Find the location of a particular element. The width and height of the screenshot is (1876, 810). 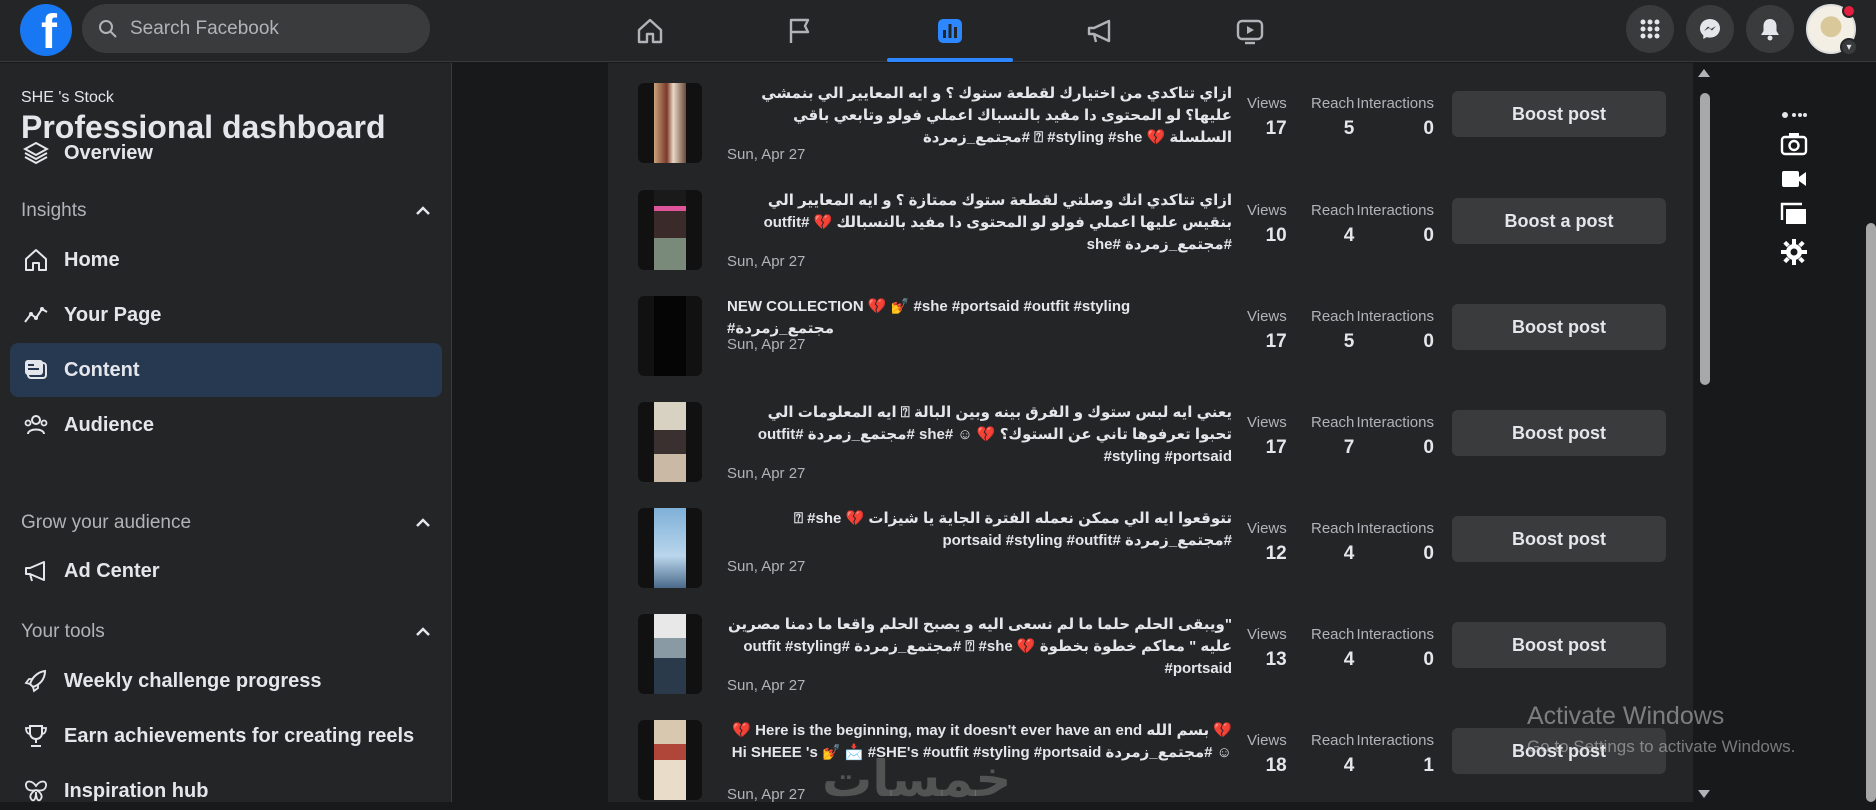

sidebar-item-label: Audience is located at coordinates (109, 424).